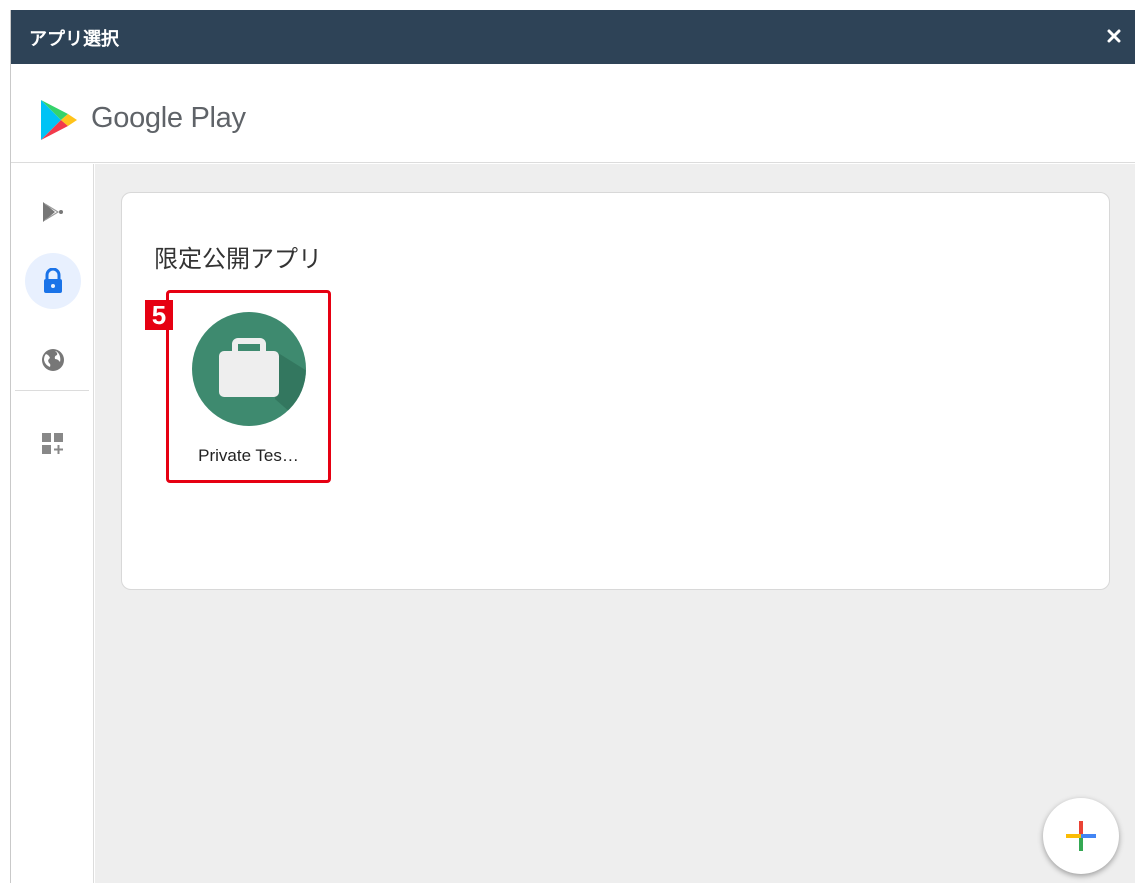 Image resolution: width=1135 pixels, height=883 pixels. What do you see at coordinates (159, 315) in the screenshot?
I see `step-badge: 5` at bounding box center [159, 315].